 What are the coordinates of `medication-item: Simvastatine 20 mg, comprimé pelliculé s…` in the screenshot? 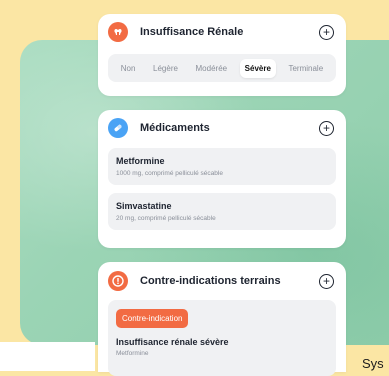 It's located at (222, 211).